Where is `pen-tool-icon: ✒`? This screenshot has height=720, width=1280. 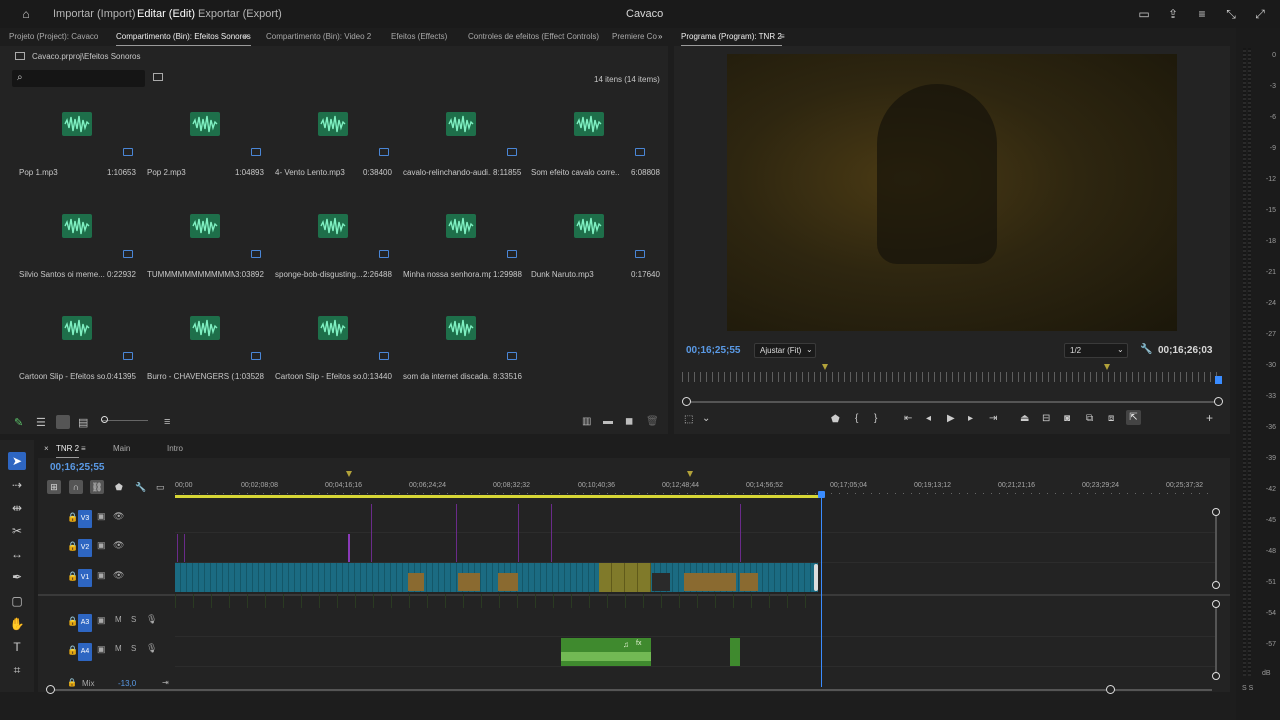 pen-tool-icon: ✒ is located at coordinates (17, 577).